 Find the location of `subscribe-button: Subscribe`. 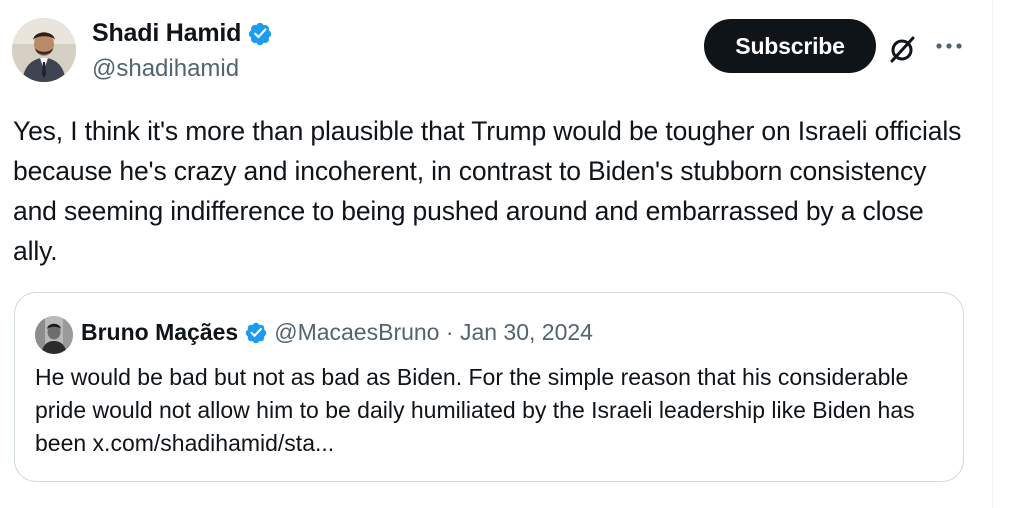

subscribe-button: Subscribe is located at coordinates (790, 46).